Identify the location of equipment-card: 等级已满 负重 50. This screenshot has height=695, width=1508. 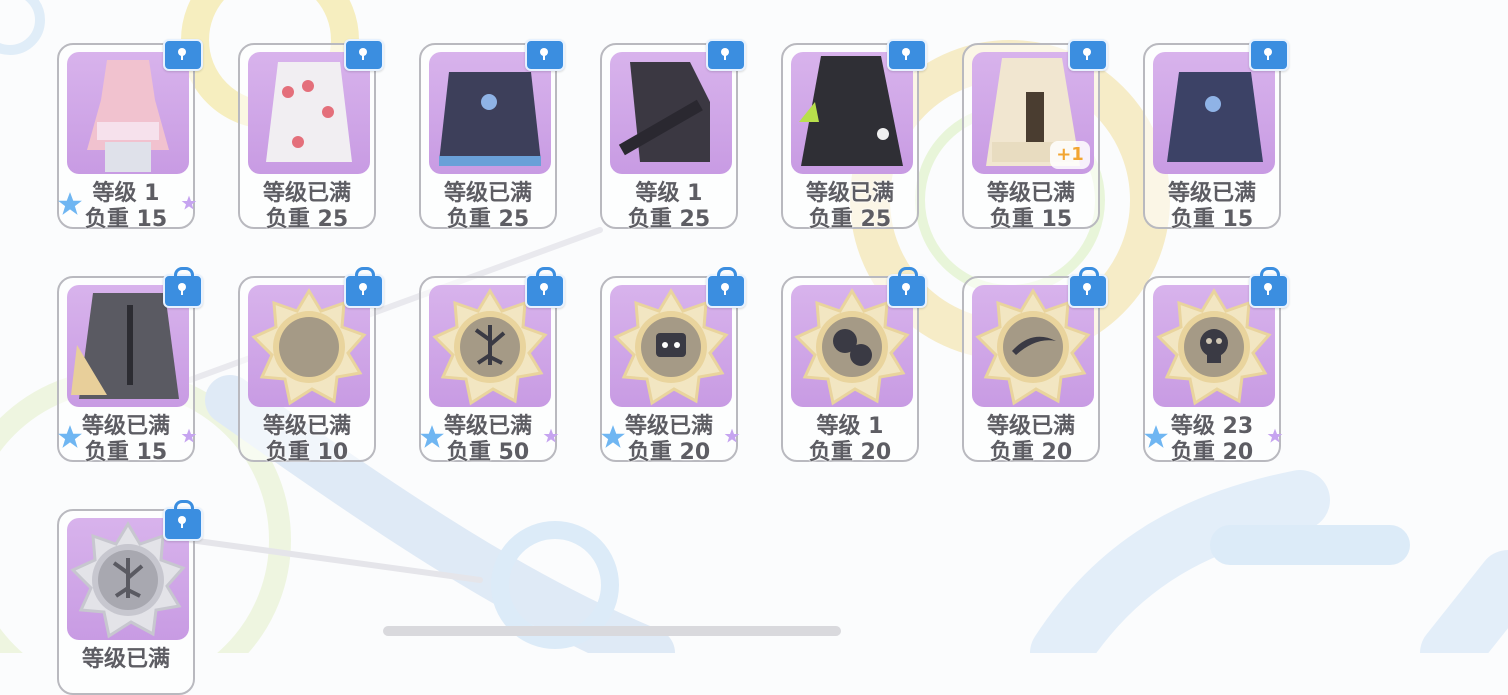
(492, 366).